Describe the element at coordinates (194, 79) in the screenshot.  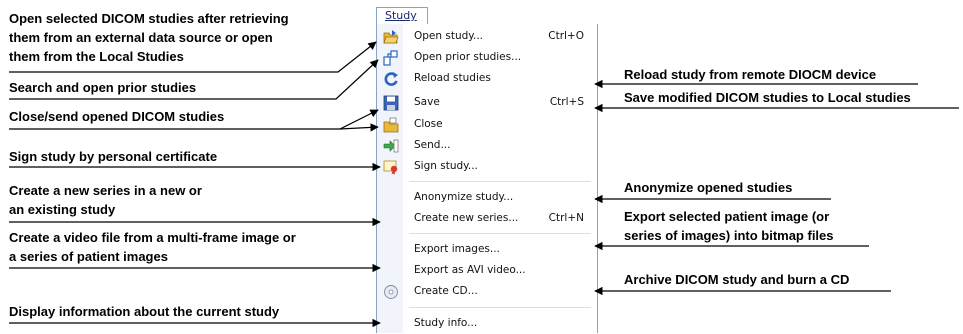
I see `callout-open-prior` at that location.